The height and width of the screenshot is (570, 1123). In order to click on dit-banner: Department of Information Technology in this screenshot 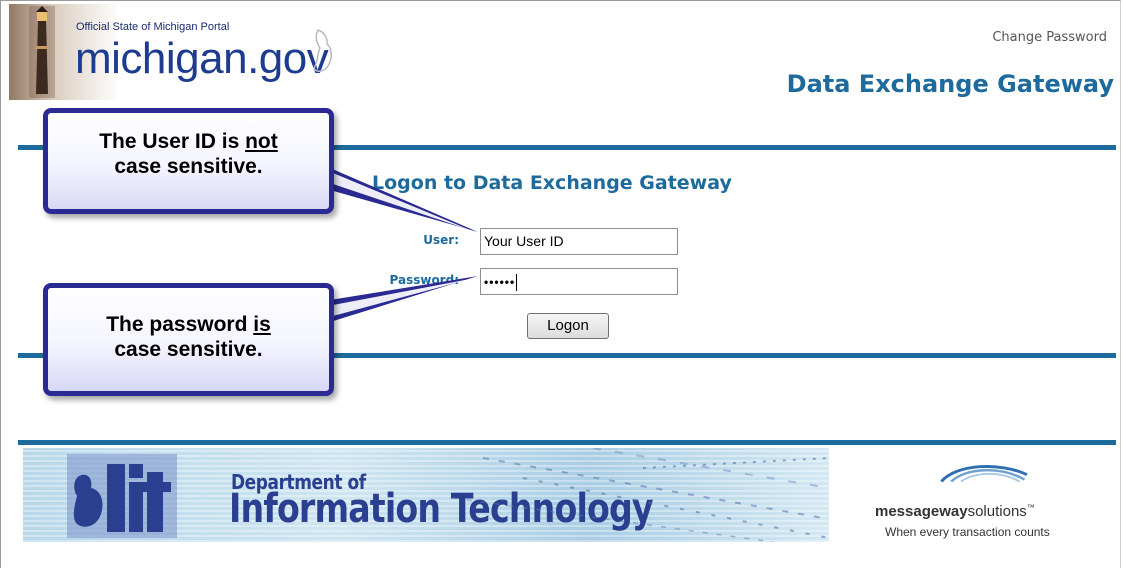, I will do `click(426, 495)`.